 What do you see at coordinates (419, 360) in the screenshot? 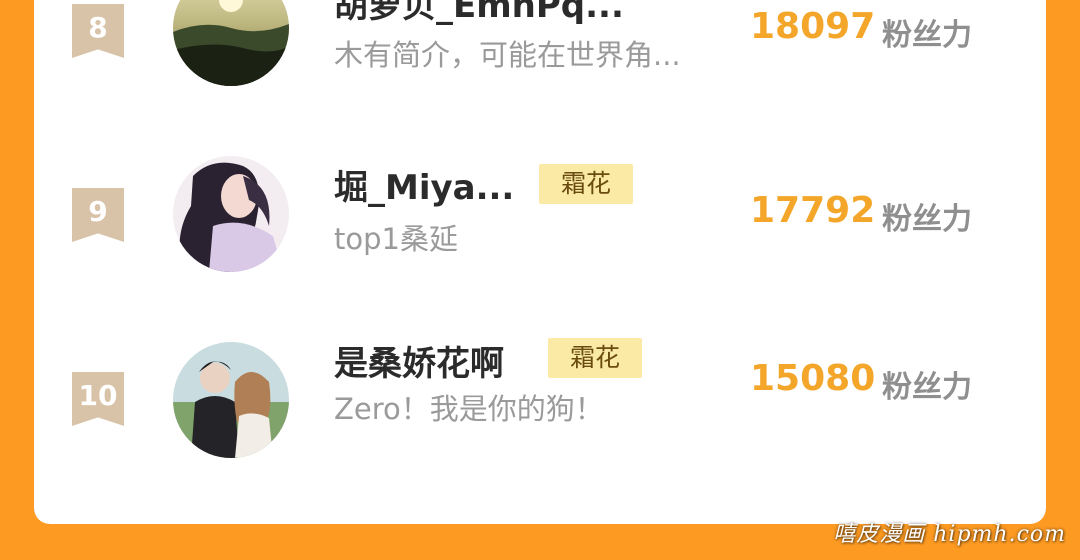
I see `user-name: 是桑娇花啊` at bounding box center [419, 360].